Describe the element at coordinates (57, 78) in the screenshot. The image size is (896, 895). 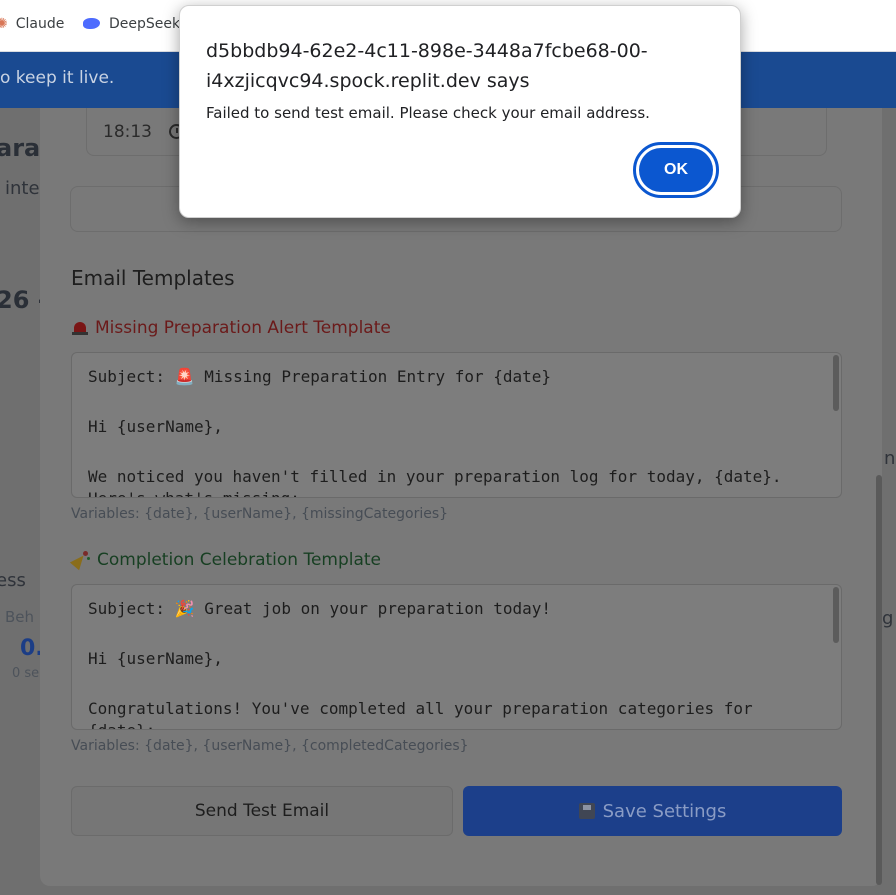
I see `banner-text: o keep it live.` at that location.